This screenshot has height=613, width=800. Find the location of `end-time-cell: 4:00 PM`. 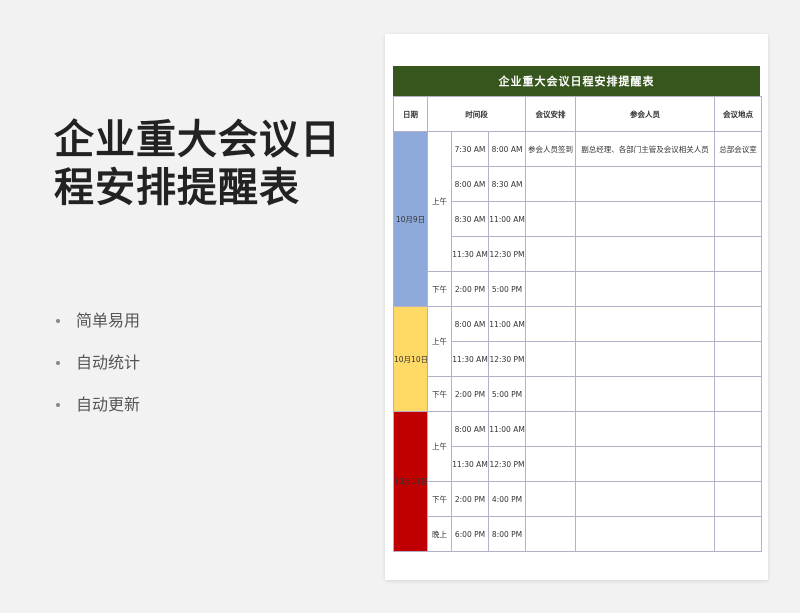

end-time-cell: 4:00 PM is located at coordinates (507, 499).